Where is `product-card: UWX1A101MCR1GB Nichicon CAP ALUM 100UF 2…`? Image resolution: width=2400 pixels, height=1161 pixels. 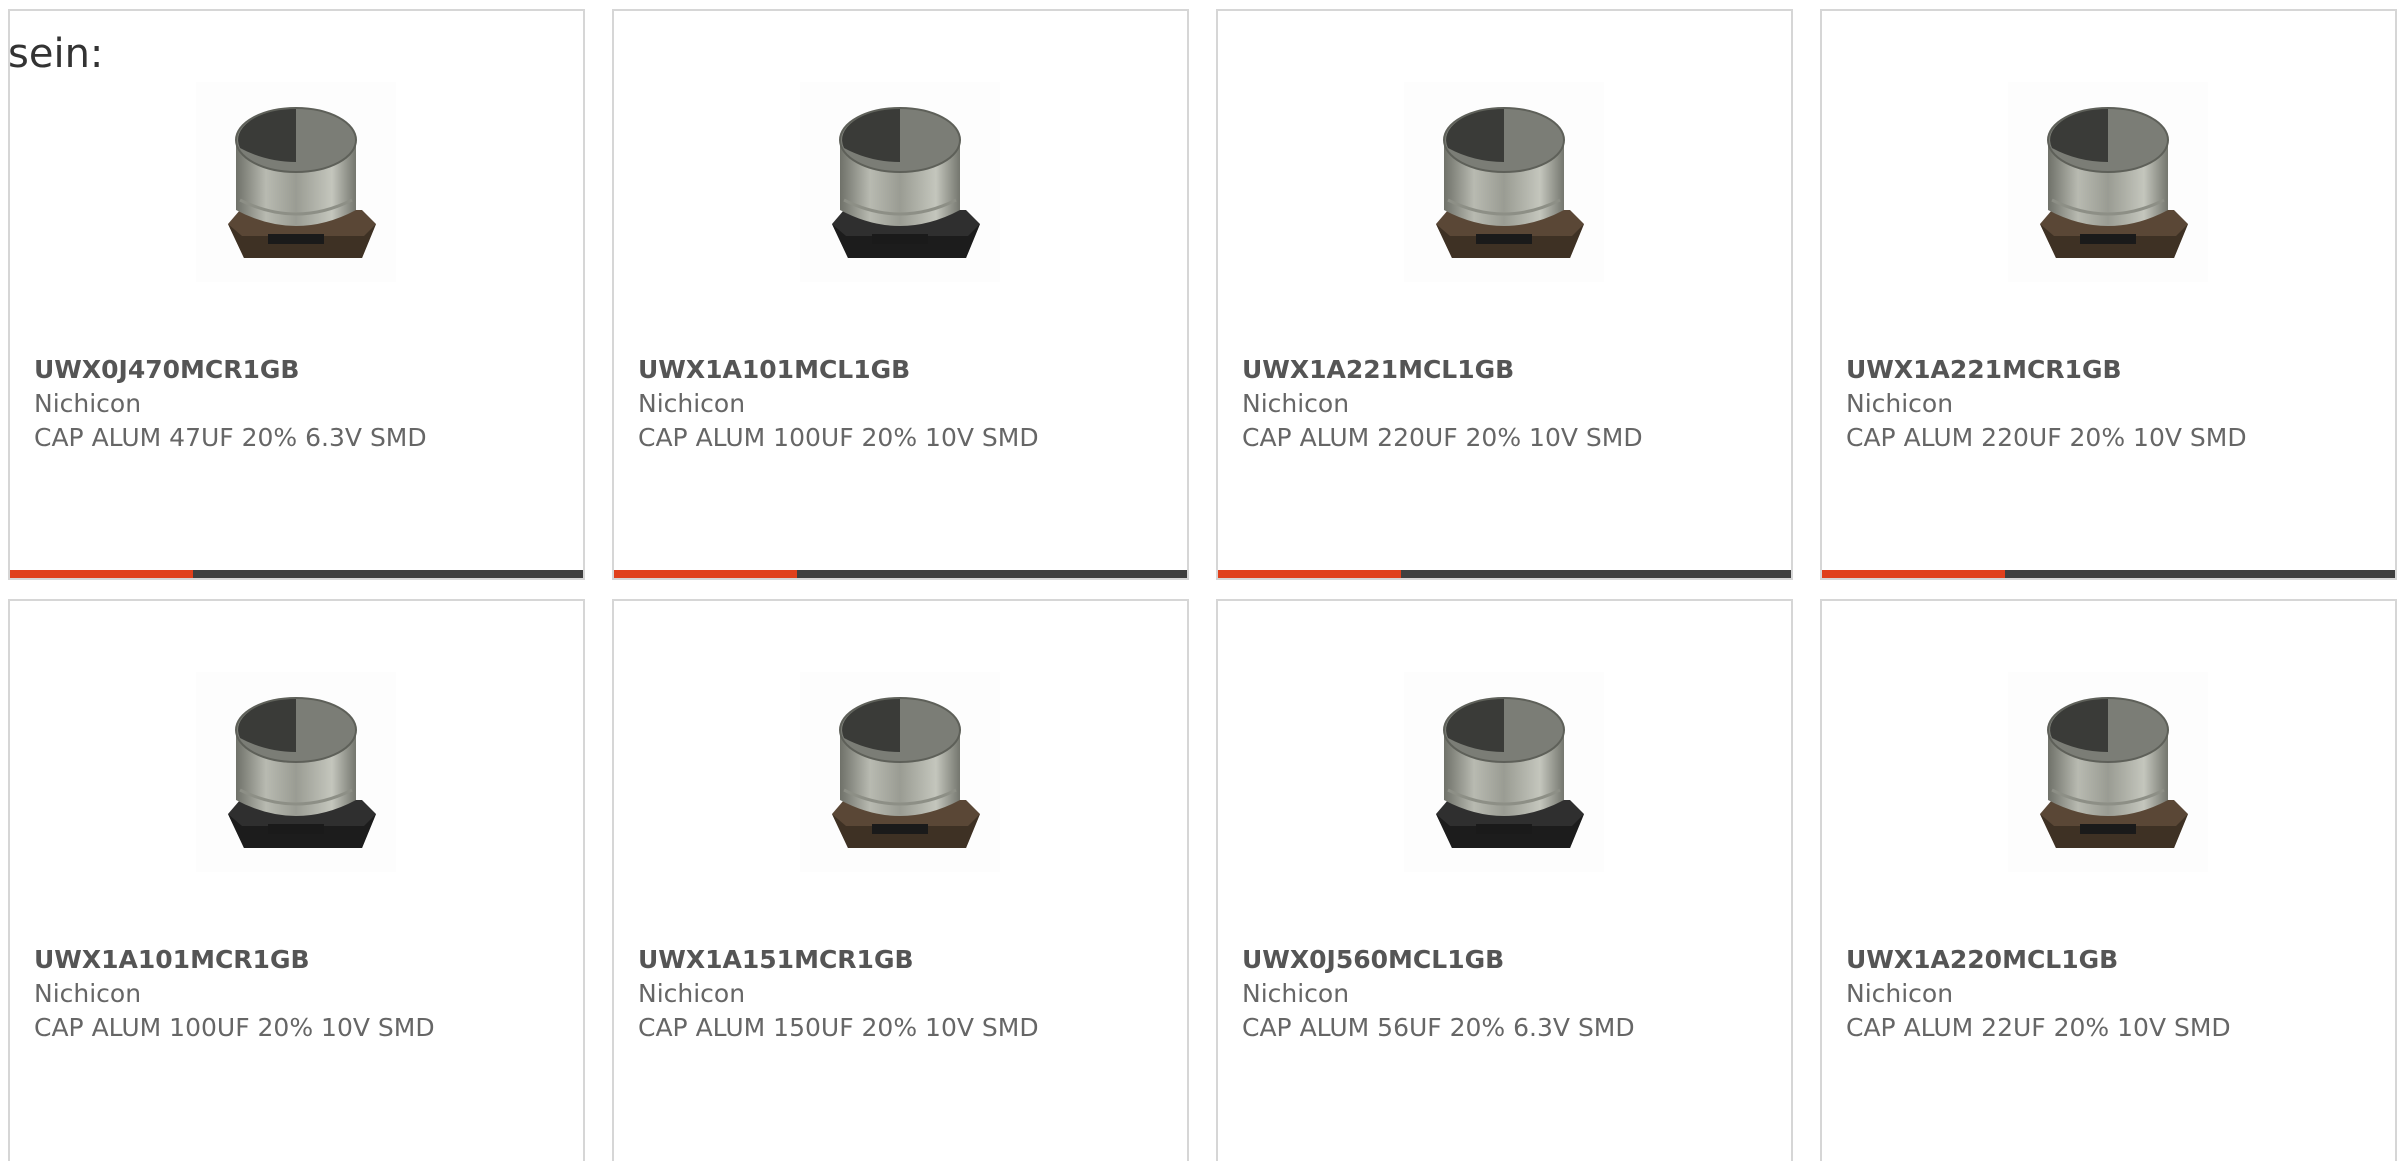 product-card: UWX1A101MCR1GB Nichicon CAP ALUM 100UF 2… is located at coordinates (296, 880).